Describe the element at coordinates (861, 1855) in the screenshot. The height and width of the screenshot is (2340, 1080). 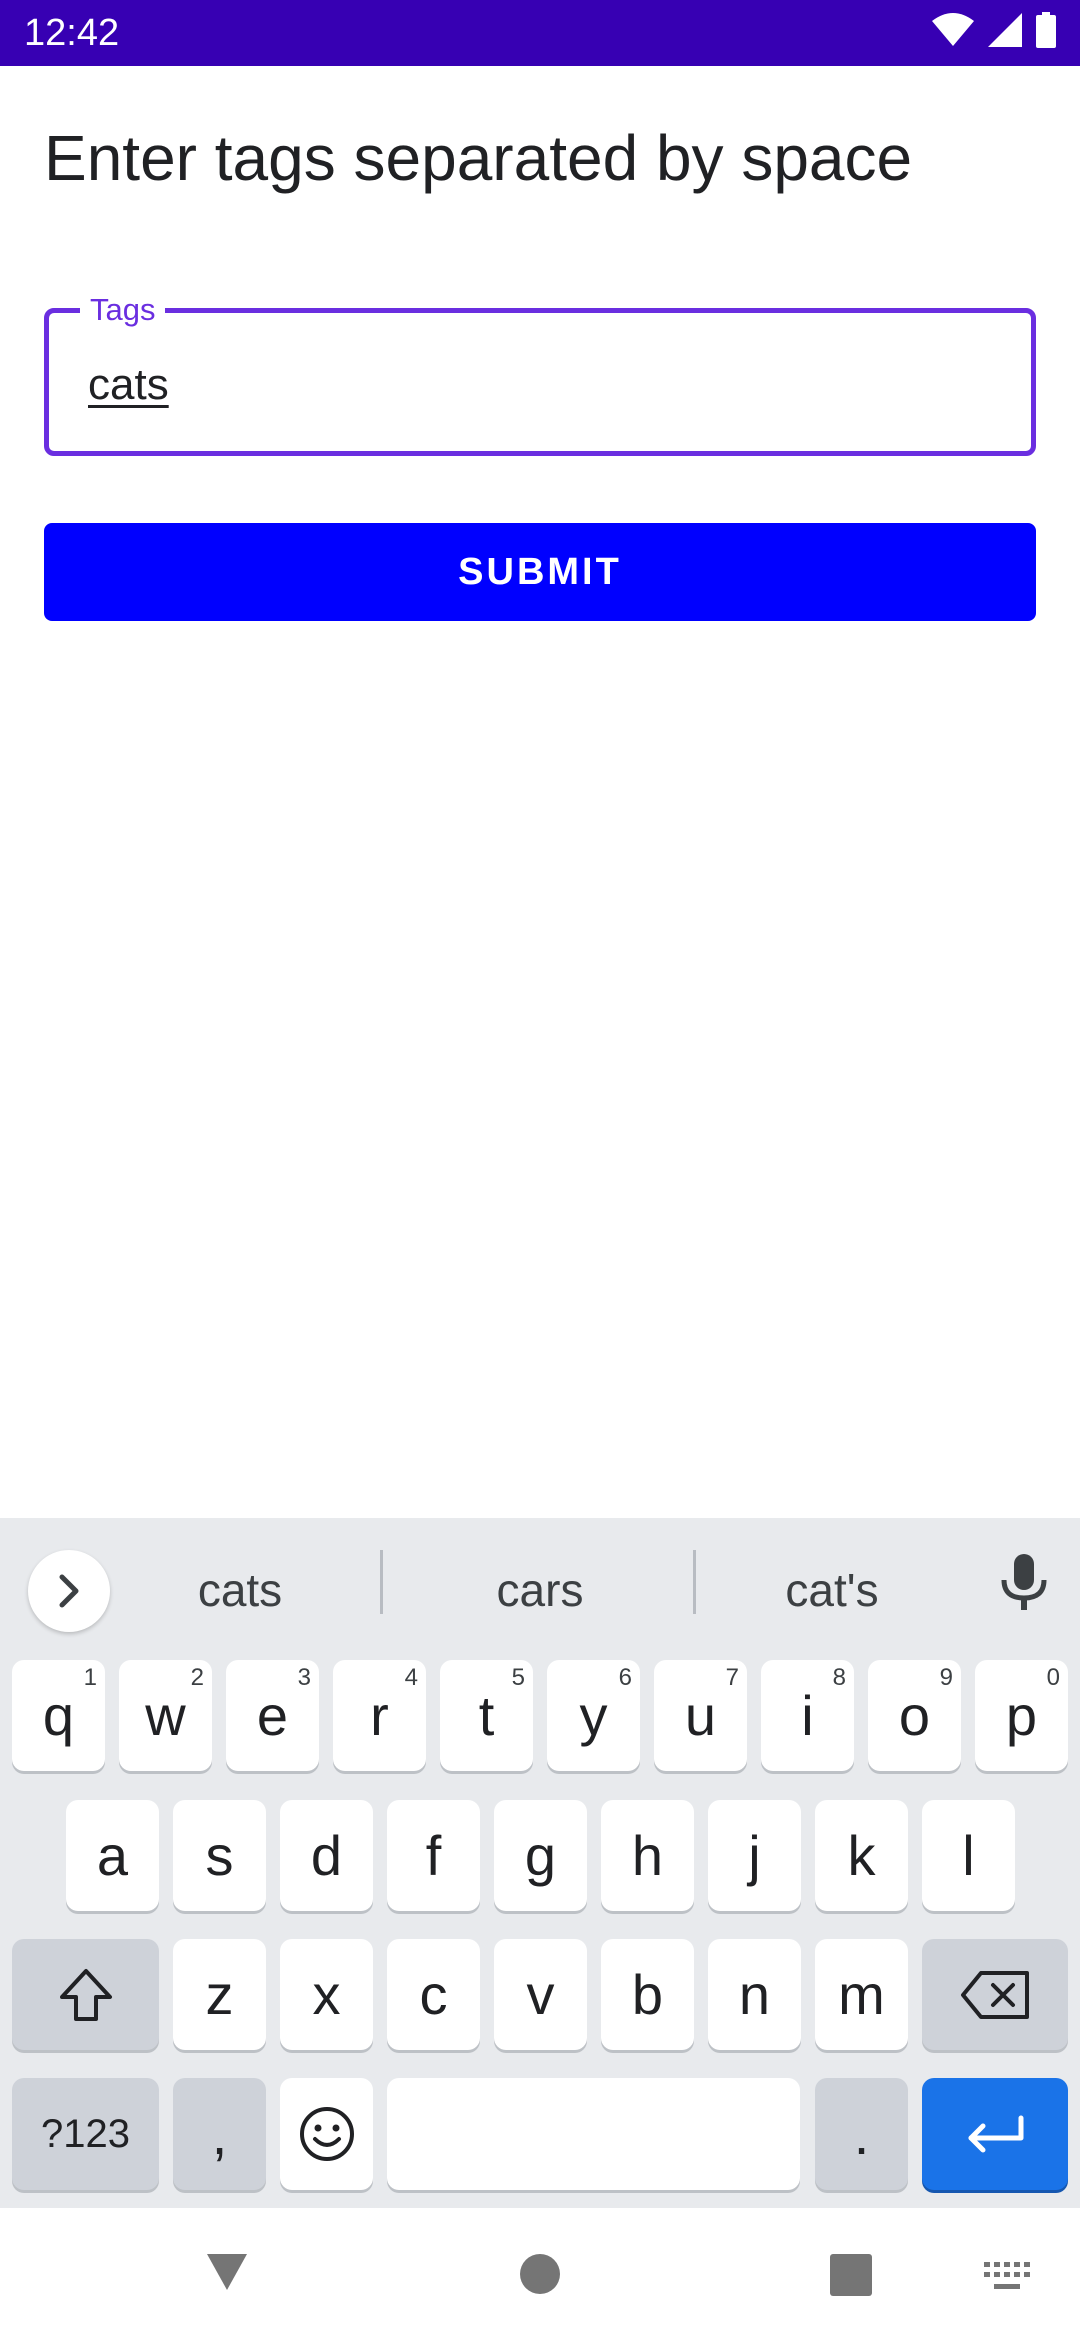
I see `key-k: k` at that location.